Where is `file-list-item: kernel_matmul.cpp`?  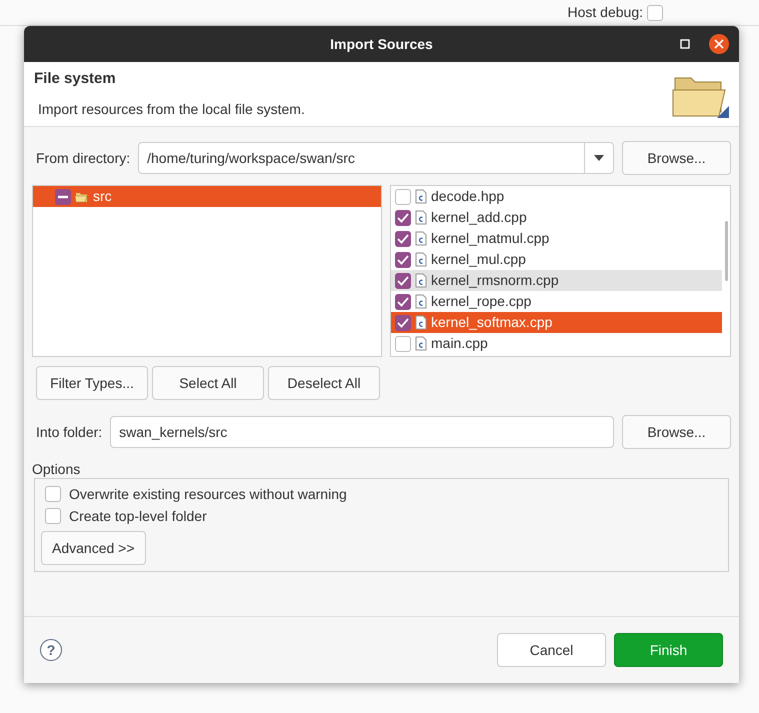
file-list-item: kernel_matmul.cpp is located at coordinates (556, 238).